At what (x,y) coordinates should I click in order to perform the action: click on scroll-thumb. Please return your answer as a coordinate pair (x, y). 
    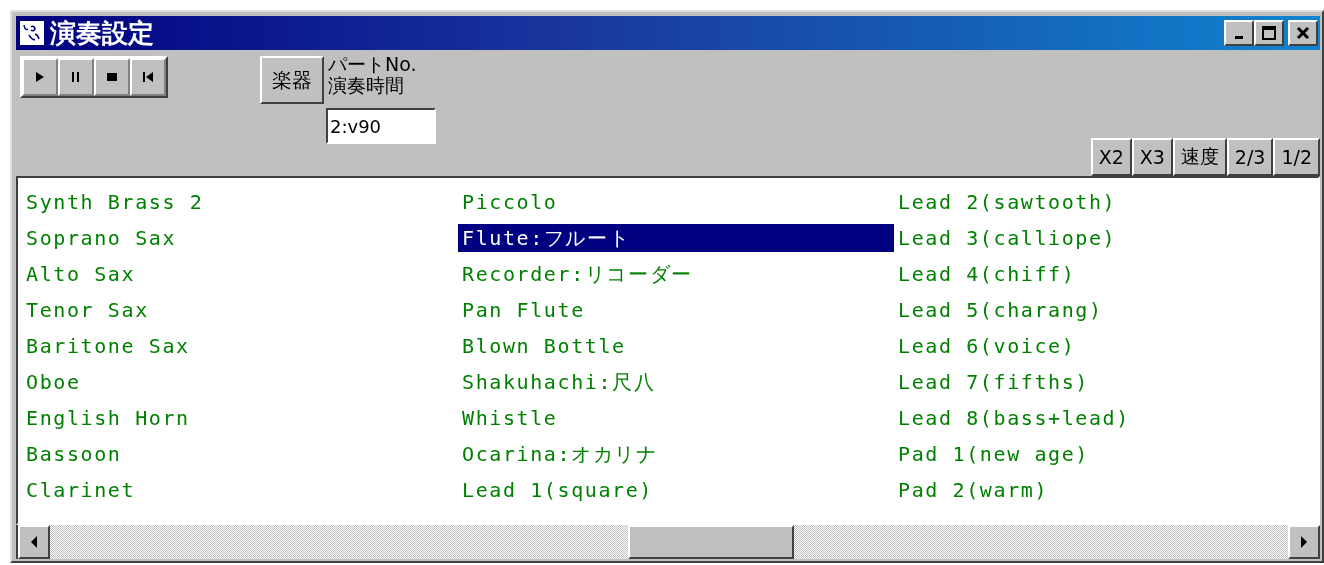
    Looking at the image, I should click on (711, 542).